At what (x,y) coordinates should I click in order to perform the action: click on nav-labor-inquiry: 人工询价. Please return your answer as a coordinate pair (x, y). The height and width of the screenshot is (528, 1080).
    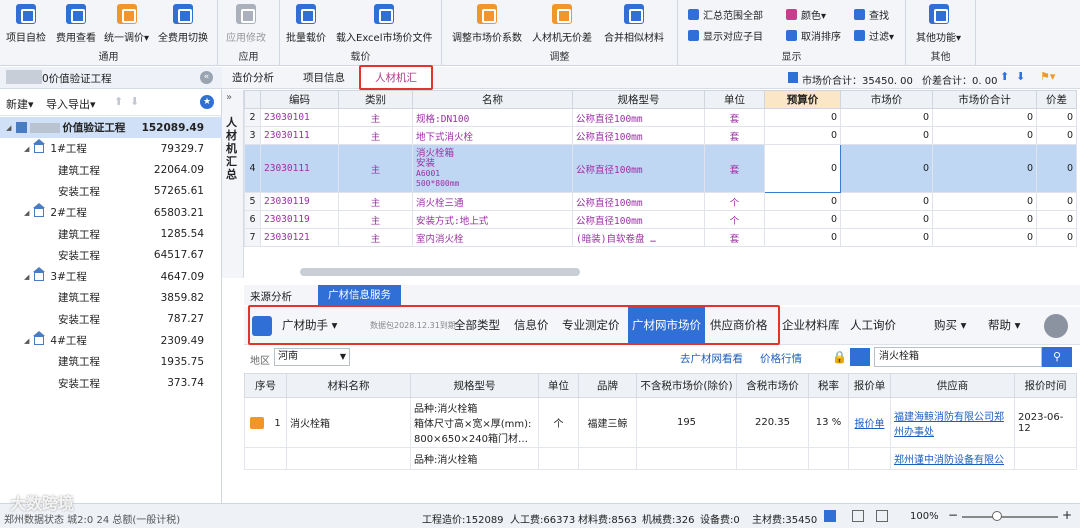
    Looking at the image, I should click on (873, 325).